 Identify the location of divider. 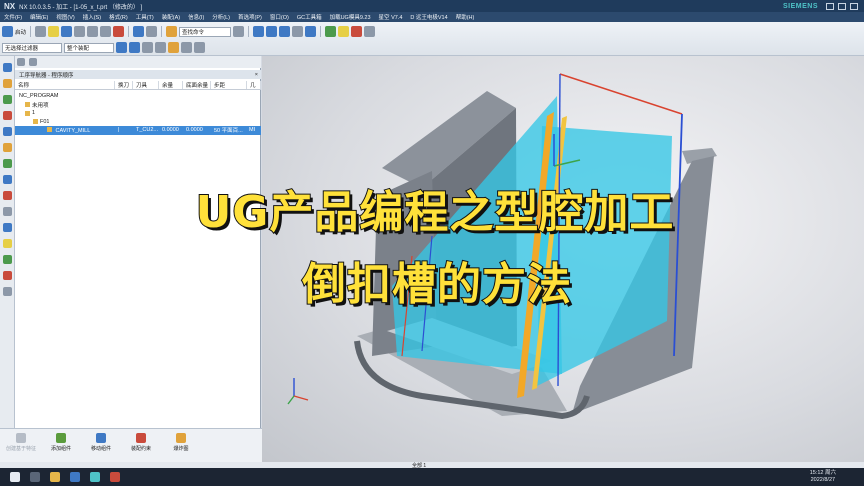
(129, 31).